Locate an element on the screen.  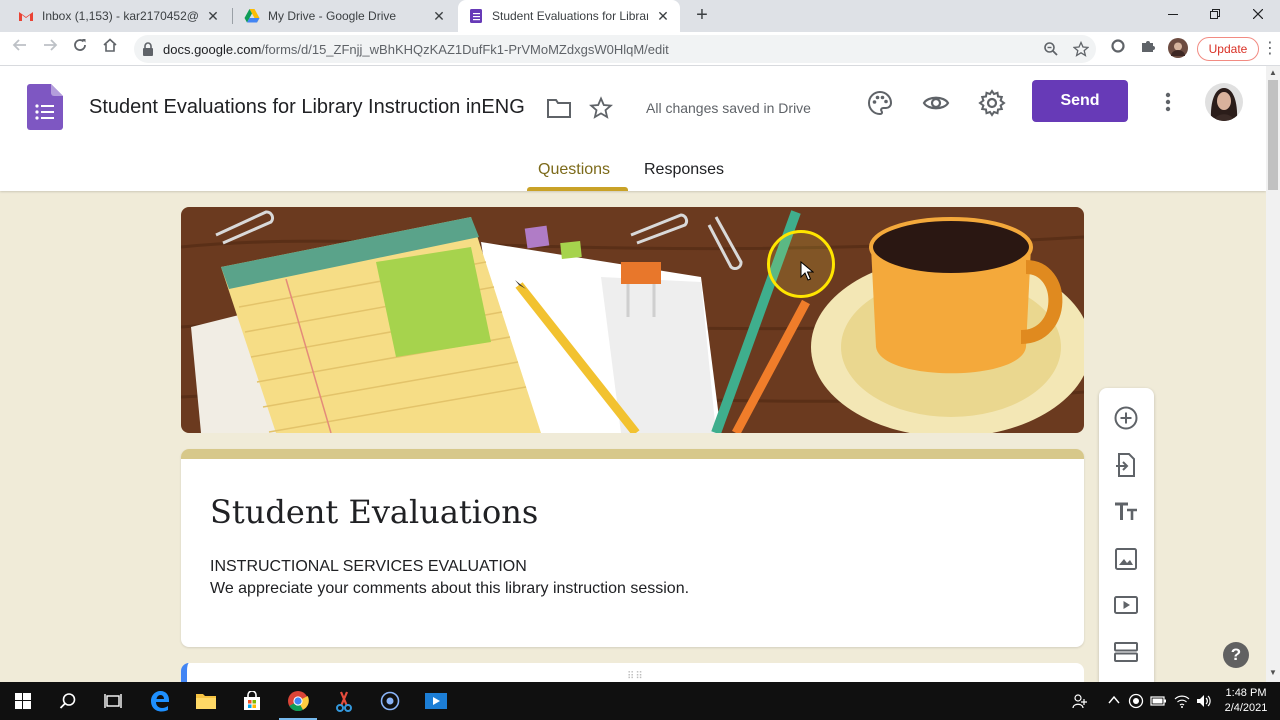
active-tab-indicator is located at coordinates (577, 189).